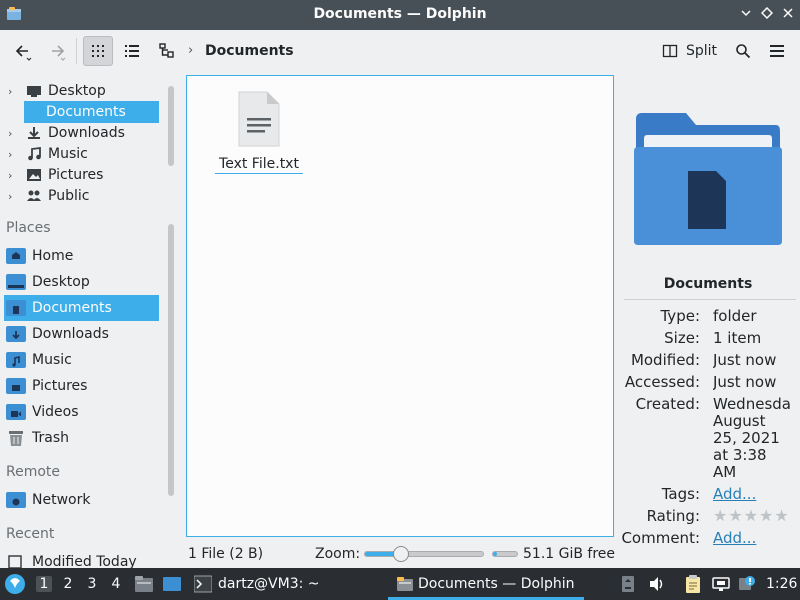 This screenshot has width=800, height=600. I want to click on tree-item-pictures: › Pictures, so click(80, 175).